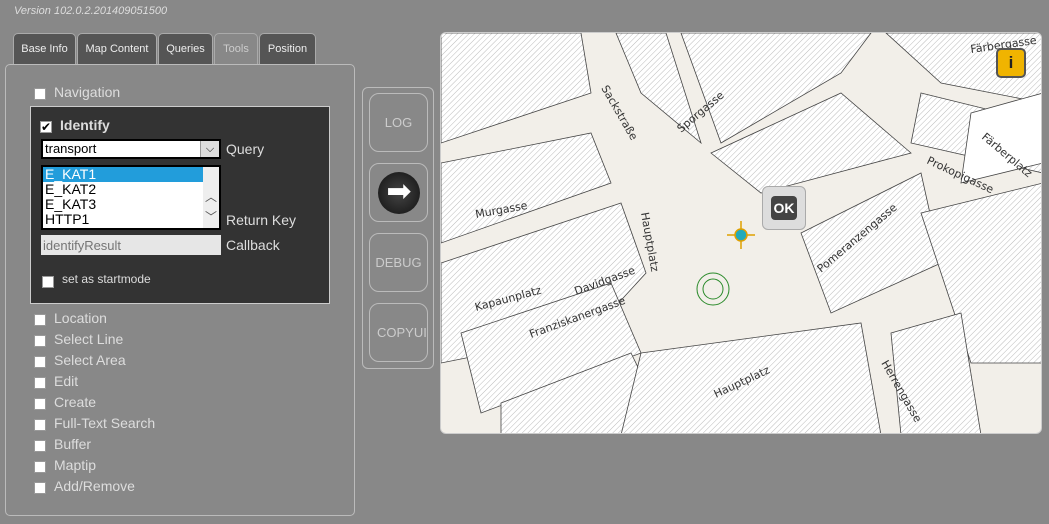  What do you see at coordinates (123, 174) in the screenshot?
I see `list-item: E_KAT1` at bounding box center [123, 174].